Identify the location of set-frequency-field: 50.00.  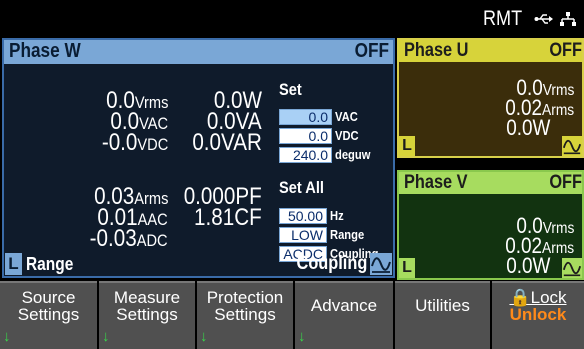
(303, 215).